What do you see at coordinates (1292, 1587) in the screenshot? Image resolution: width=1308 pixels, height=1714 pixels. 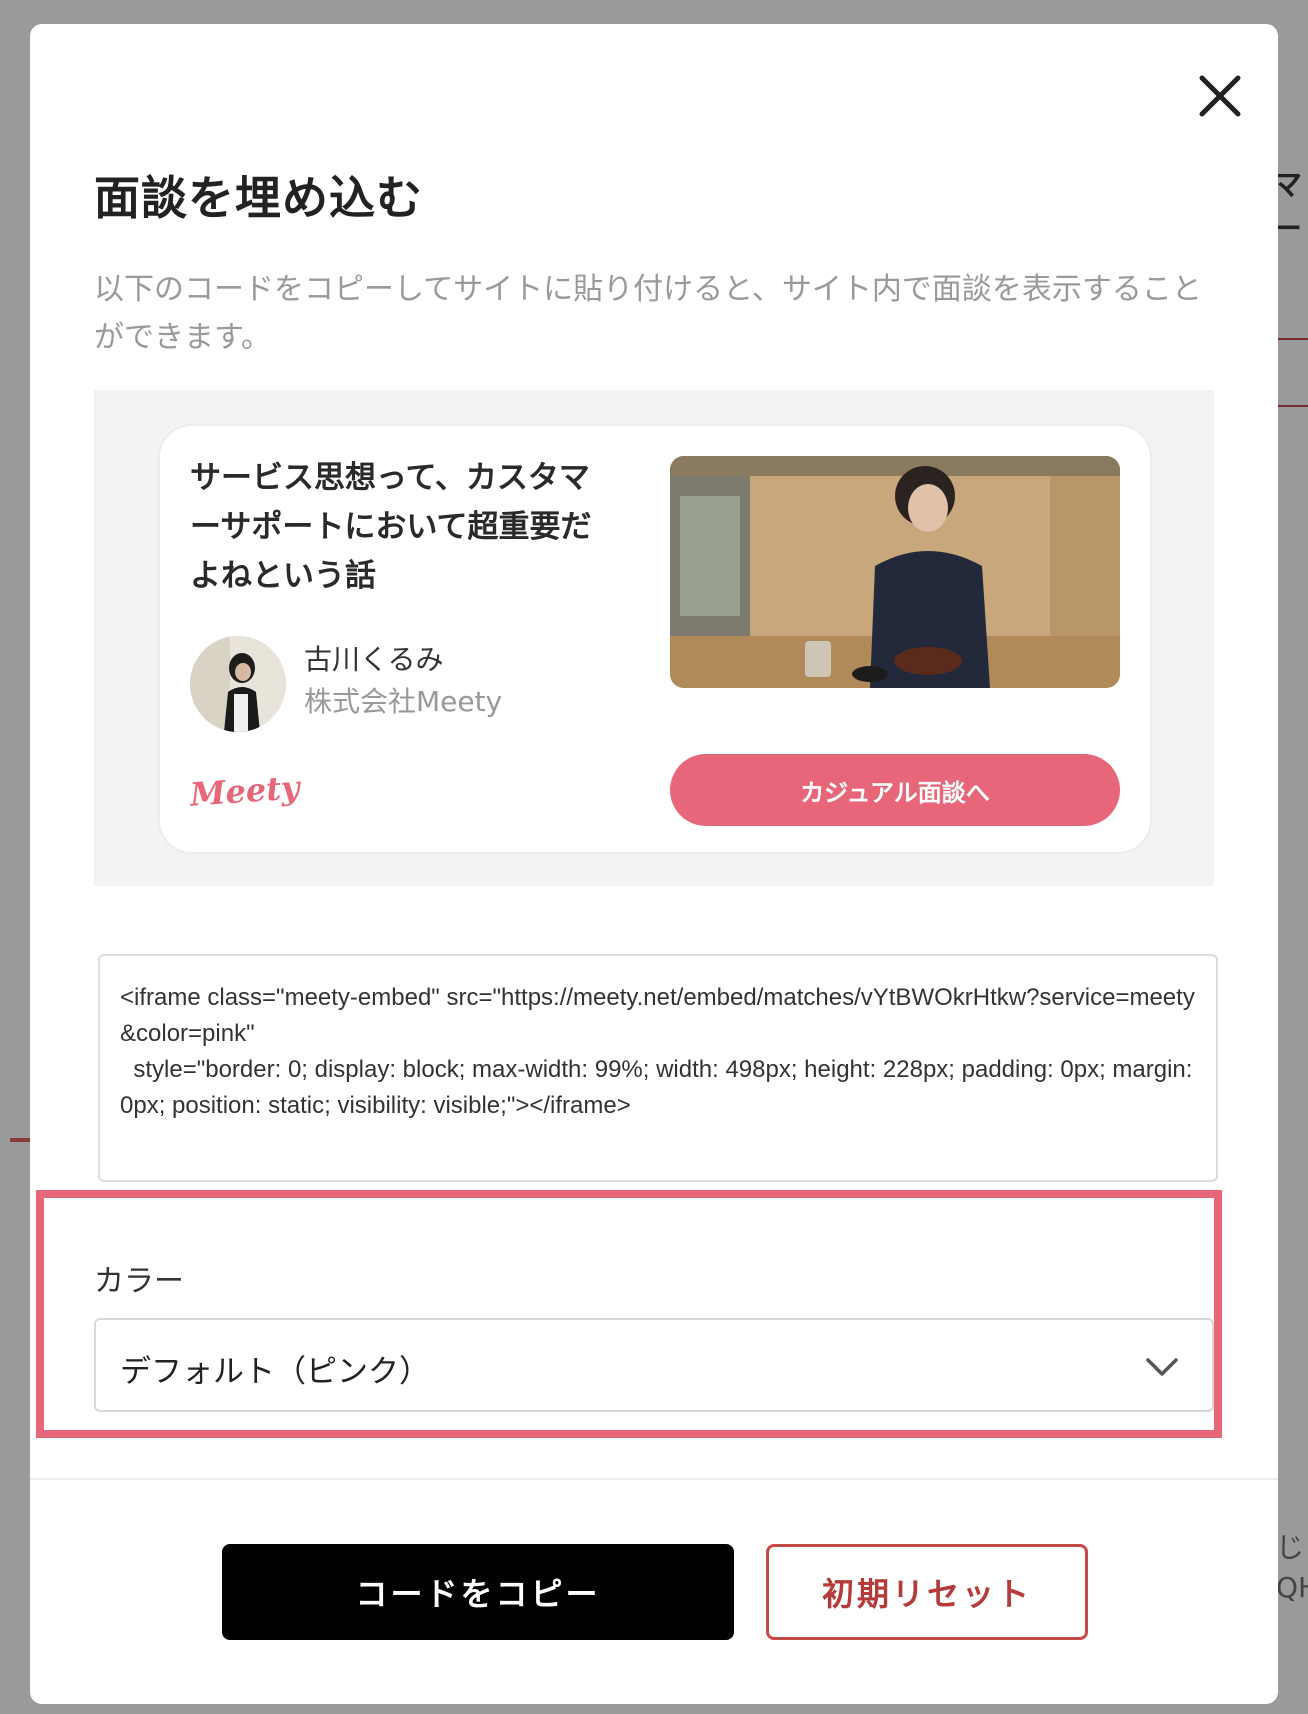 I see `background-text-line: QH` at bounding box center [1292, 1587].